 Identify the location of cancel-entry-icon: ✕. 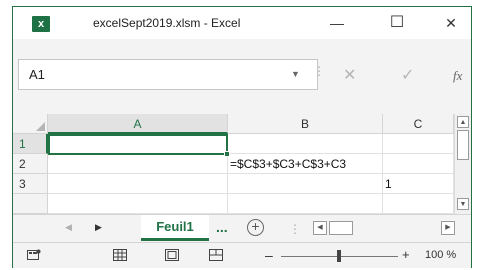
(349, 75).